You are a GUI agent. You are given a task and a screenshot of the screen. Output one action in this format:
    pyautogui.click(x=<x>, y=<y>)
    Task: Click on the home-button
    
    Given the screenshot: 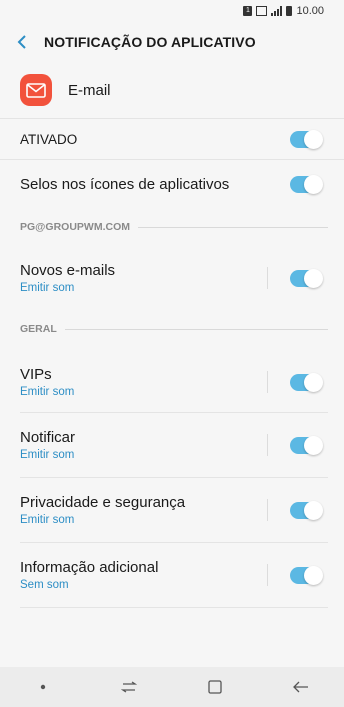 What is the action you would take?
    pyautogui.click(x=215, y=687)
    